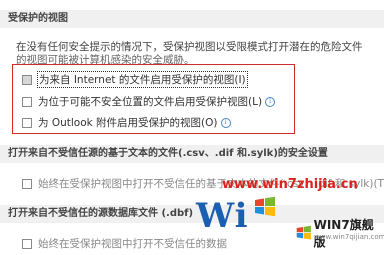 Image resolution: width=384 pixels, height=255 pixels. What do you see at coordinates (222, 216) in the screenshot?
I see `watermark-logo-text: Wi` at bounding box center [222, 216].